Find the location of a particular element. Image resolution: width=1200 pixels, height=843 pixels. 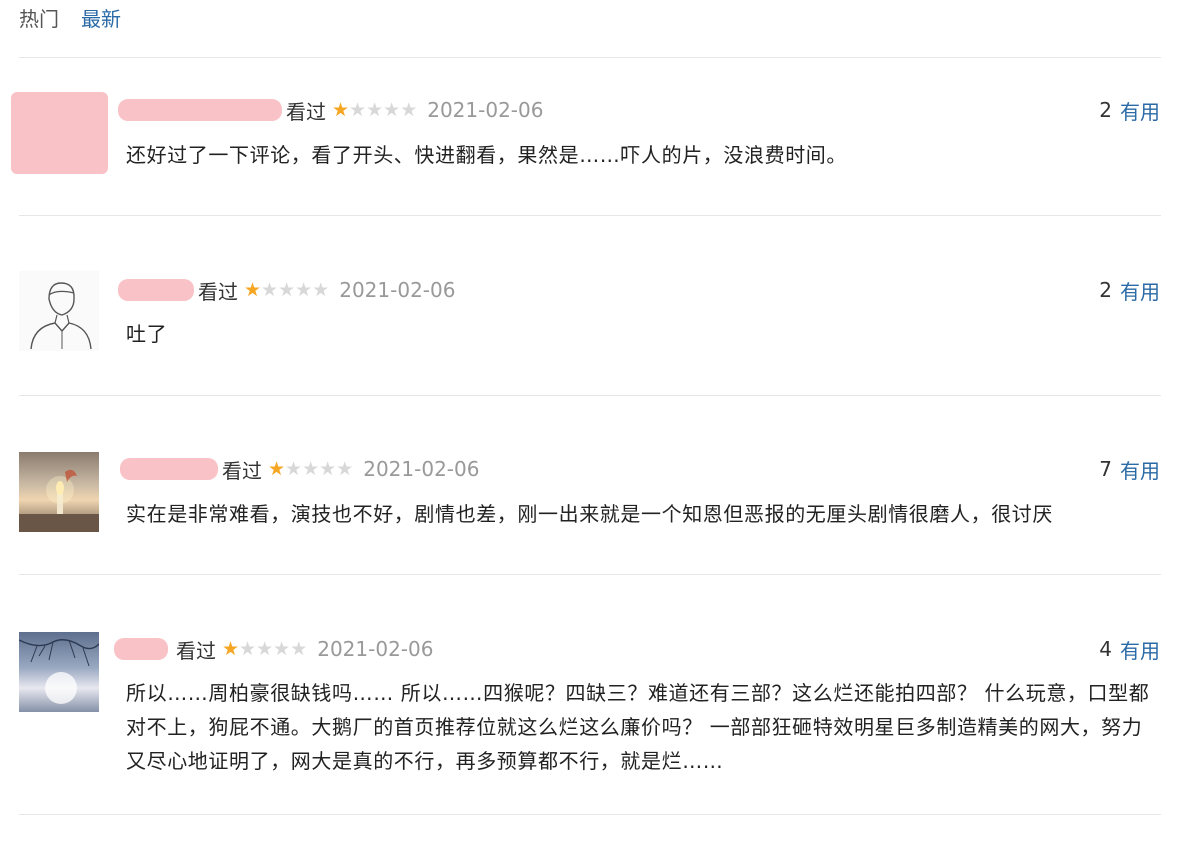

comment-text: 还好过了一下评论，看了开头、快进翻看，果然是……吓人的片，没浪费时间。 is located at coordinates (486, 155).